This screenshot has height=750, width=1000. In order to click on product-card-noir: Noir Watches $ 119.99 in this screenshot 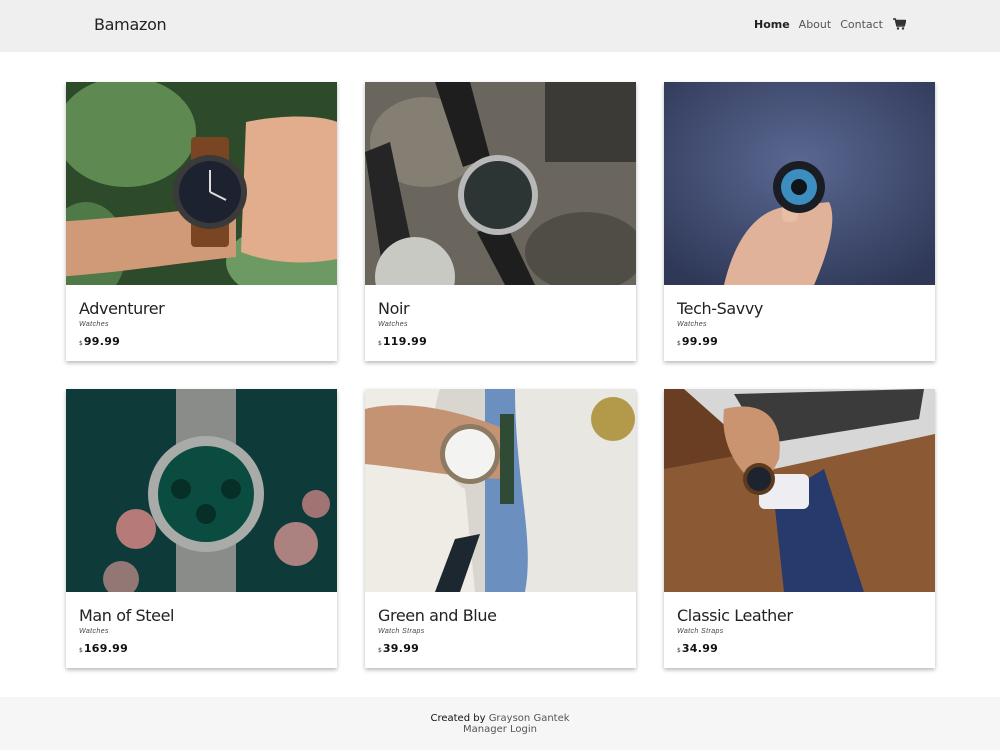, I will do `click(500, 221)`.